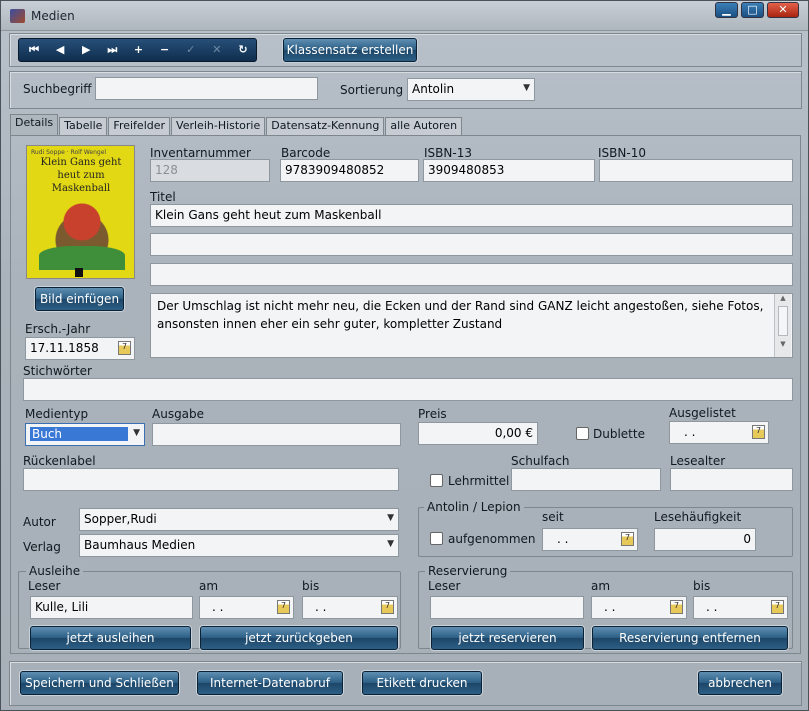 This screenshot has width=809, height=711. I want to click on delete-record-icon: −, so click(165, 50).